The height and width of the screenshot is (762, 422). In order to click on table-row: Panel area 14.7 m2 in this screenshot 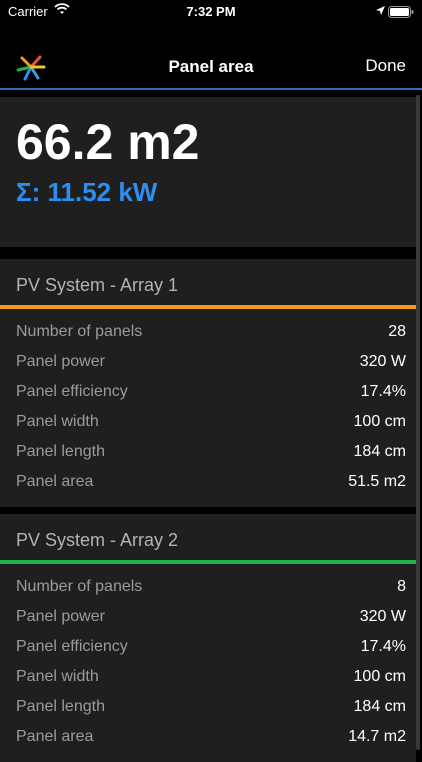, I will do `click(211, 736)`.